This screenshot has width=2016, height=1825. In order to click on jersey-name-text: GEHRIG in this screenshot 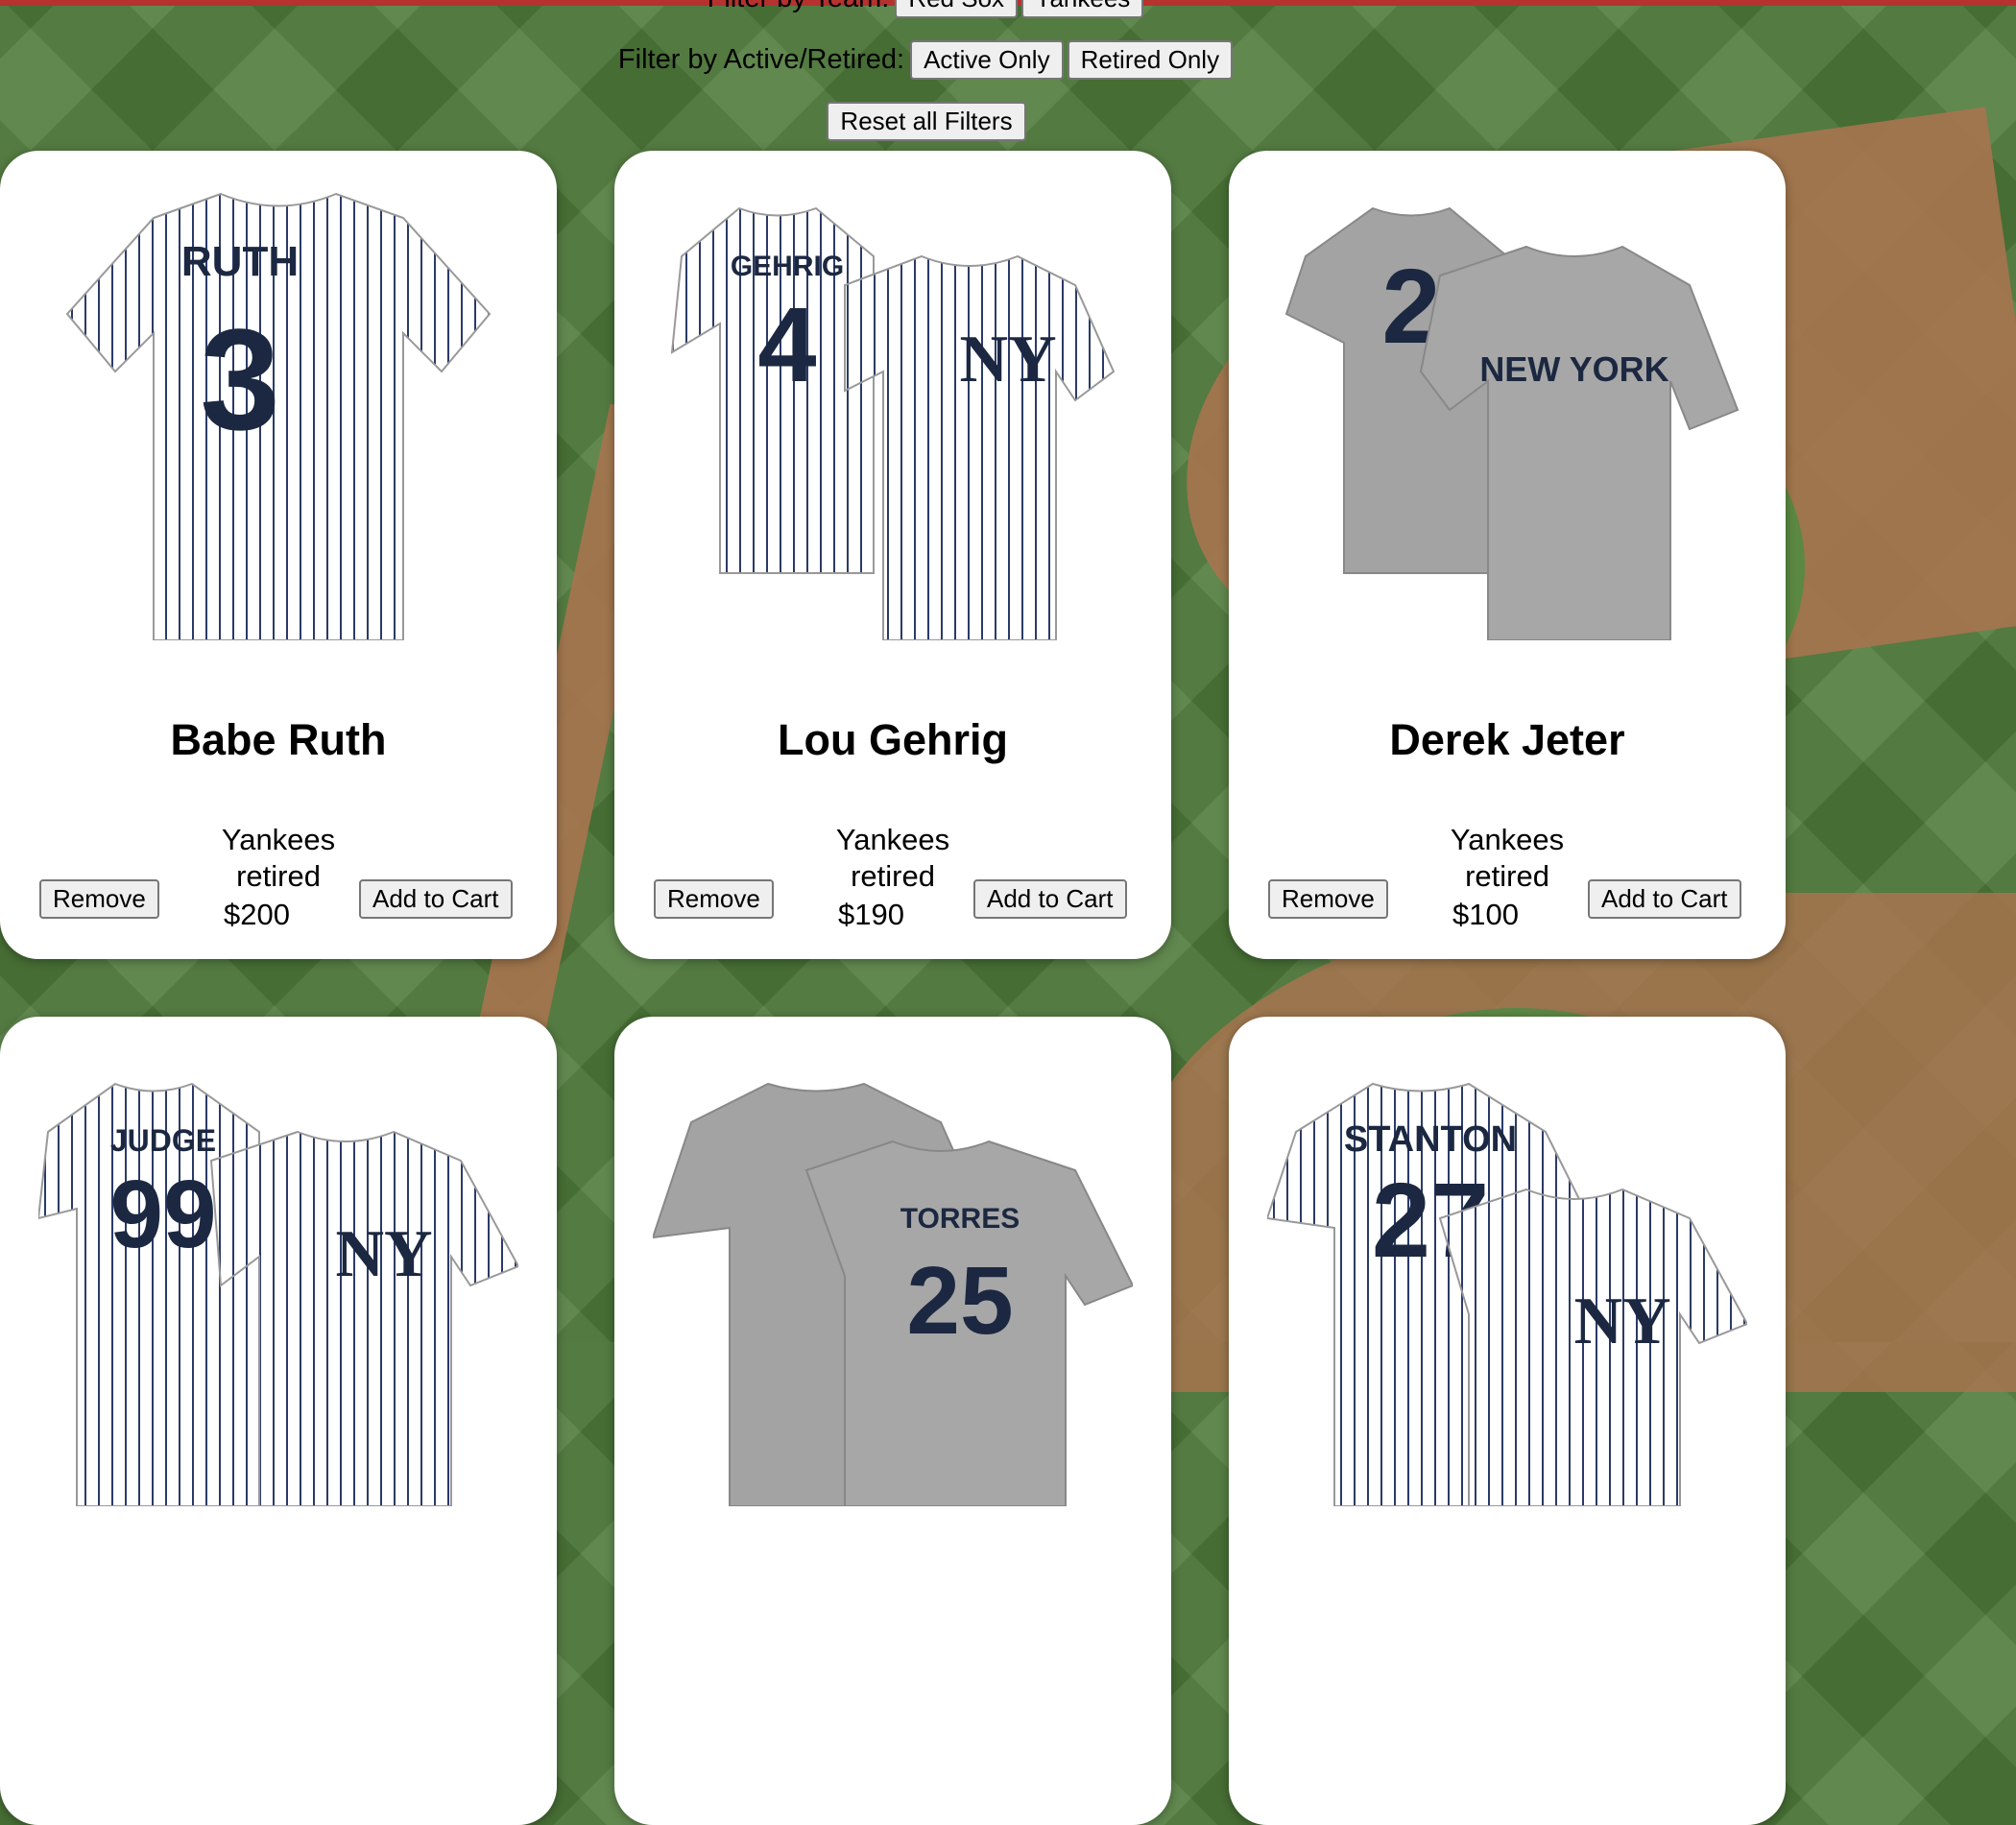, I will do `click(788, 266)`.